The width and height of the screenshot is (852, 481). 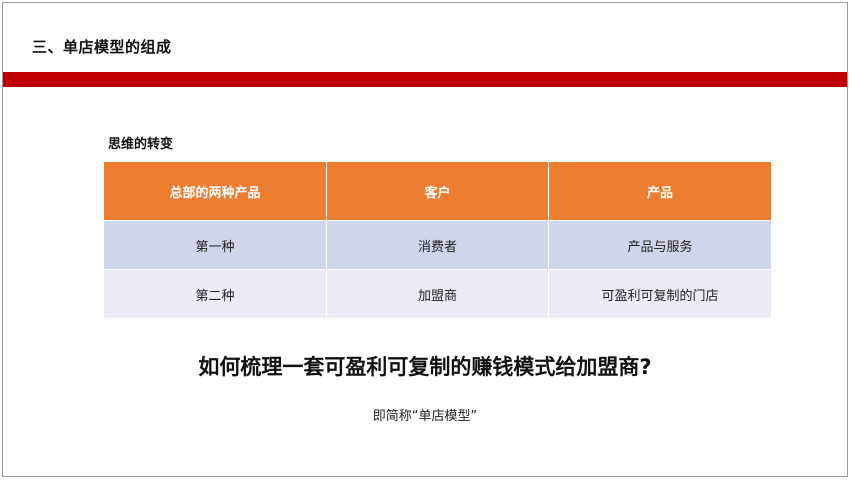 What do you see at coordinates (102, 47) in the screenshot?
I see `slide-title: 三、单店模型的组成` at bounding box center [102, 47].